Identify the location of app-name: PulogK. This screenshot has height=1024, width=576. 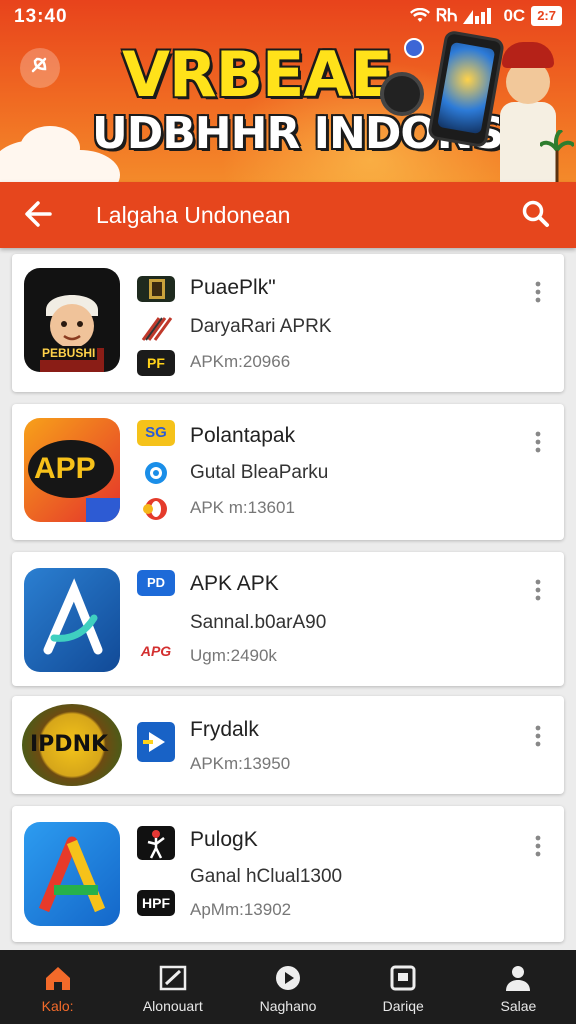
(224, 839).